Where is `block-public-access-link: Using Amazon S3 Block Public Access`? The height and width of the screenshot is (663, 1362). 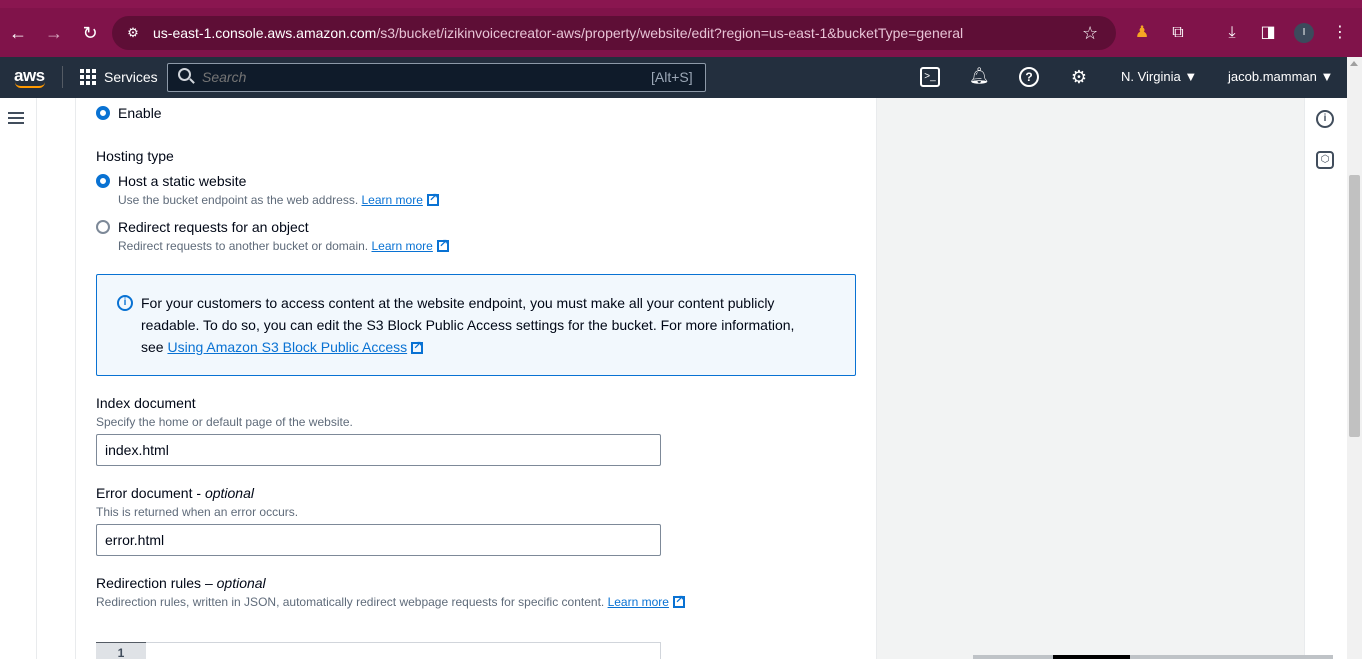
block-public-access-link: Using Amazon S3 Block Public Access is located at coordinates (287, 347).